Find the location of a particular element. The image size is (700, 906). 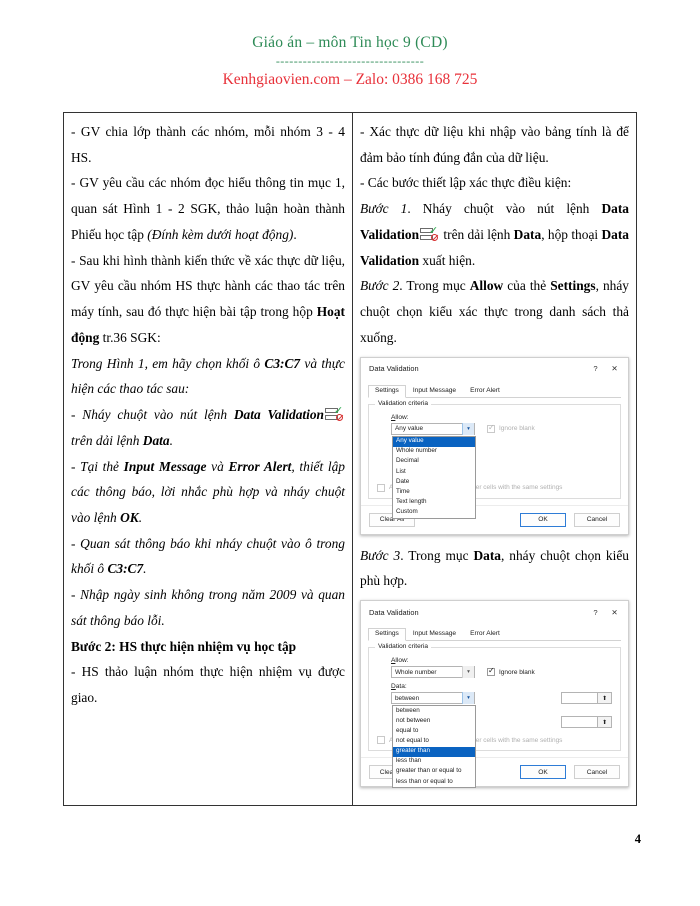

left-text-6g: . is located at coordinates (140, 518).